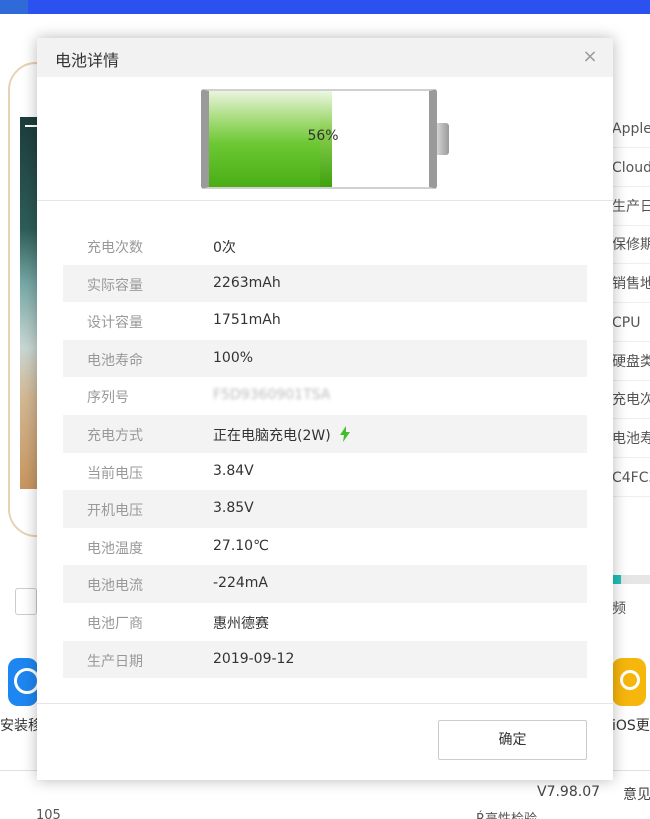 This screenshot has height=819, width=650. What do you see at coordinates (115, 435) in the screenshot?
I see `info-row-label: 充电方式` at bounding box center [115, 435].